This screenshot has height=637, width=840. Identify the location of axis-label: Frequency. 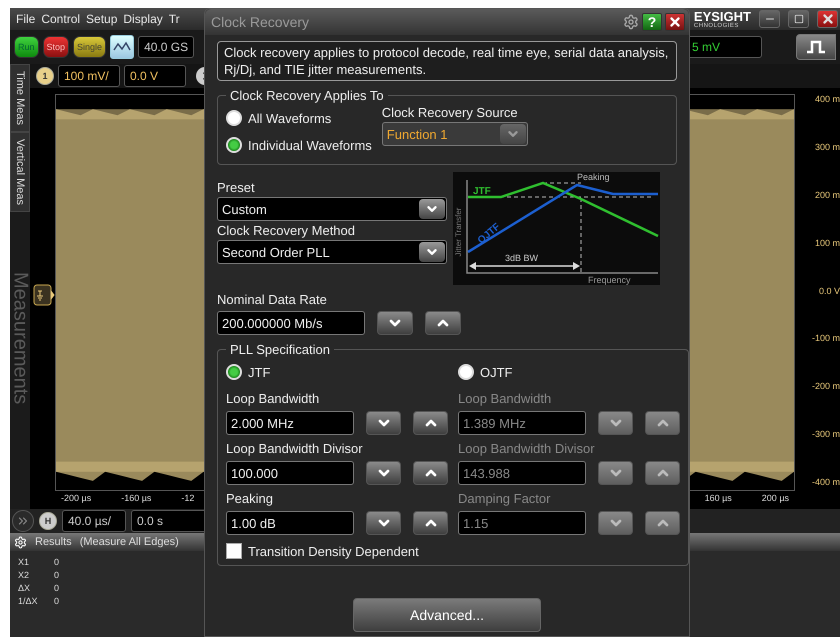
(609, 280).